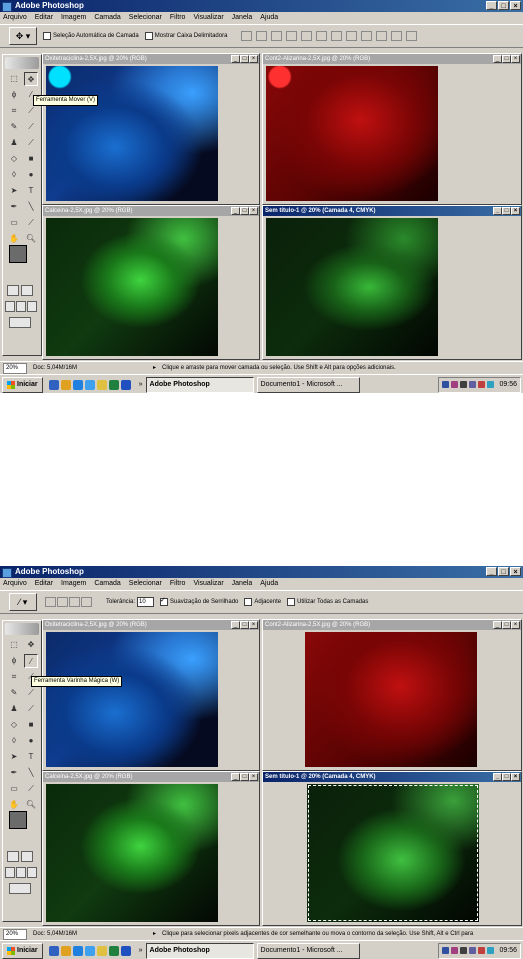 This screenshot has height=959, width=523. I want to click on foreground-color-swatch, so click(18, 254).